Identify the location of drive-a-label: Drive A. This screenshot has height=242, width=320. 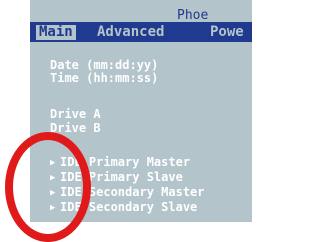
(75, 114).